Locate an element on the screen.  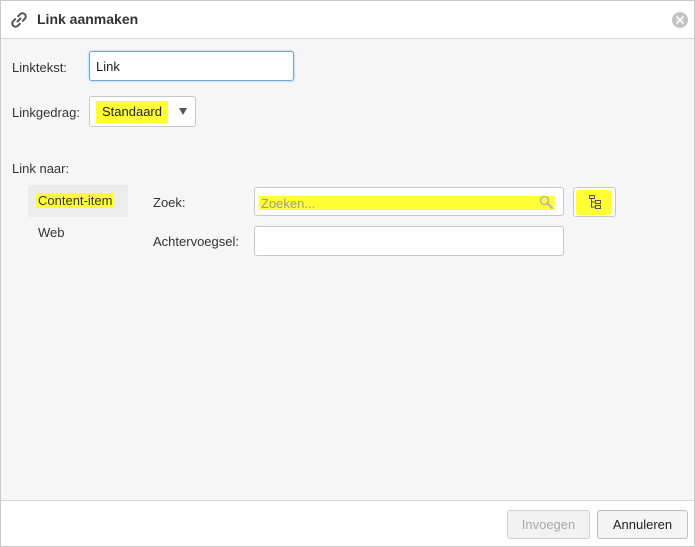
link-text-label: Linktekst: is located at coordinates (39, 67).